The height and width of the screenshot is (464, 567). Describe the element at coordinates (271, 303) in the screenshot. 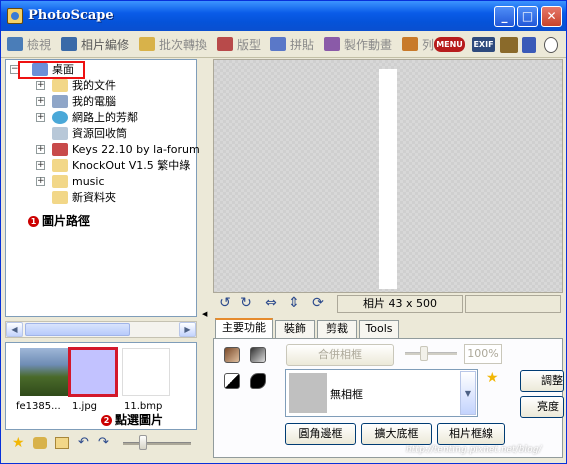

I see `flip-horizontal-icon: ⇔` at that location.